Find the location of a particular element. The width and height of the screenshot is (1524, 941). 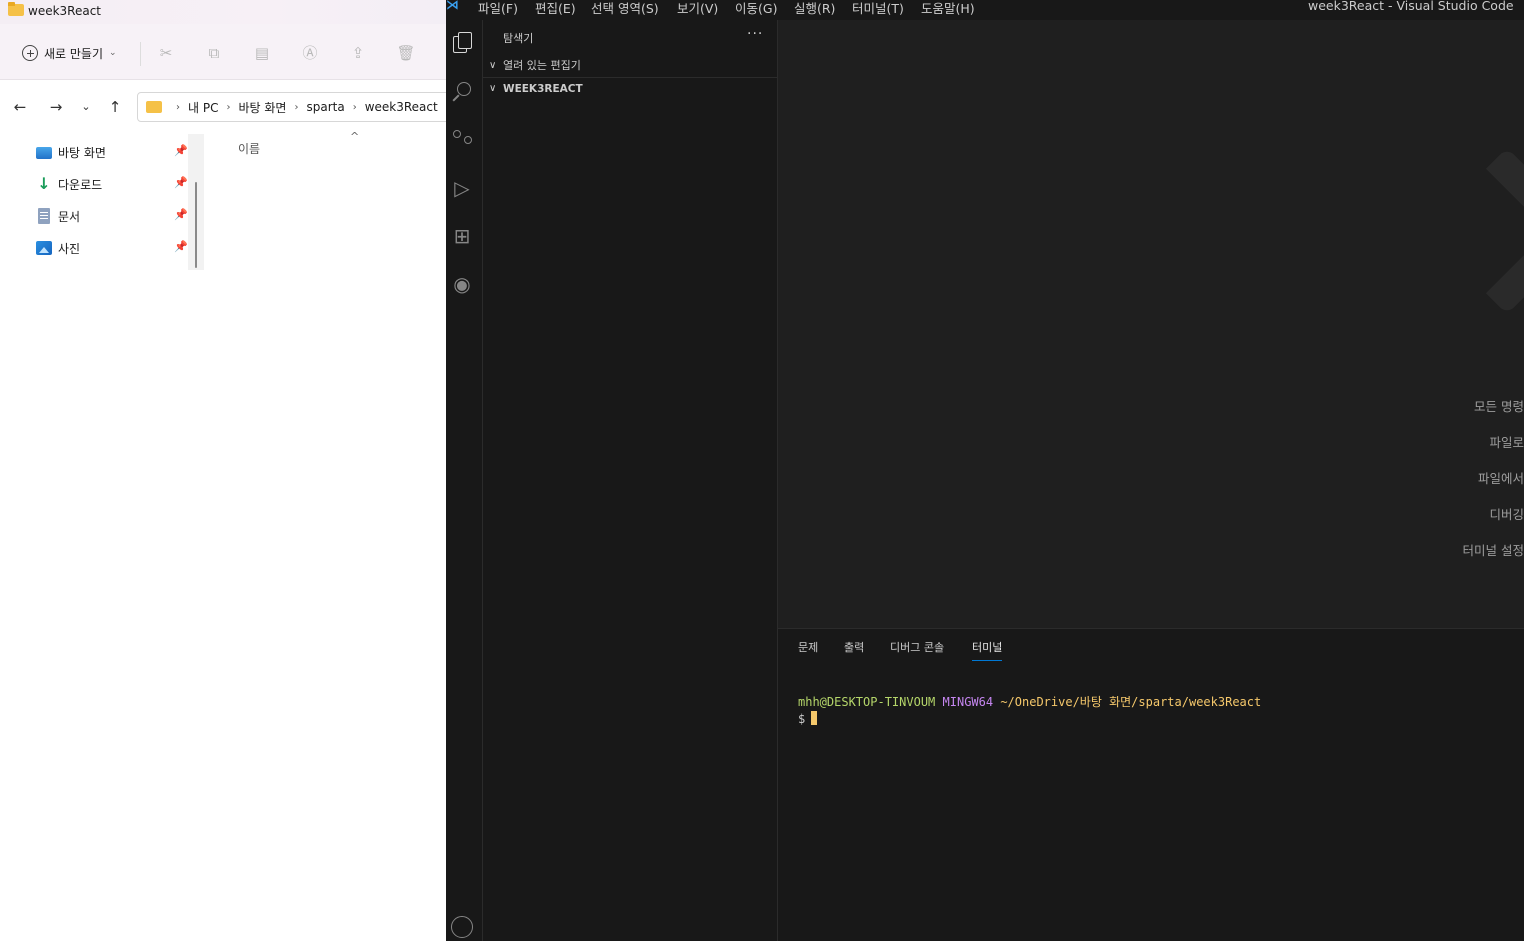

explorer-window-title: week3React is located at coordinates (65, 11).